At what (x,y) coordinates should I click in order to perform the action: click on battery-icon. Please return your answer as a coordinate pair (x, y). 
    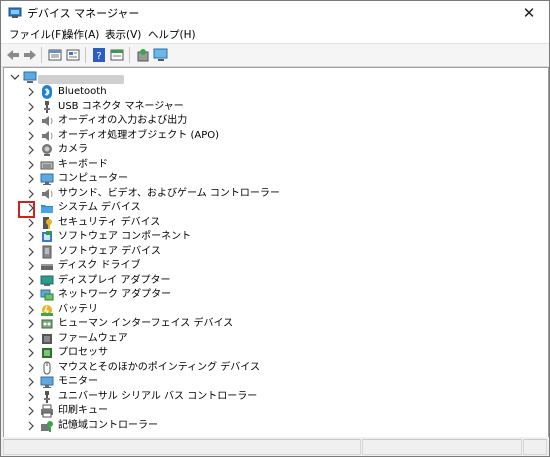
    Looking at the image, I should click on (47, 310).